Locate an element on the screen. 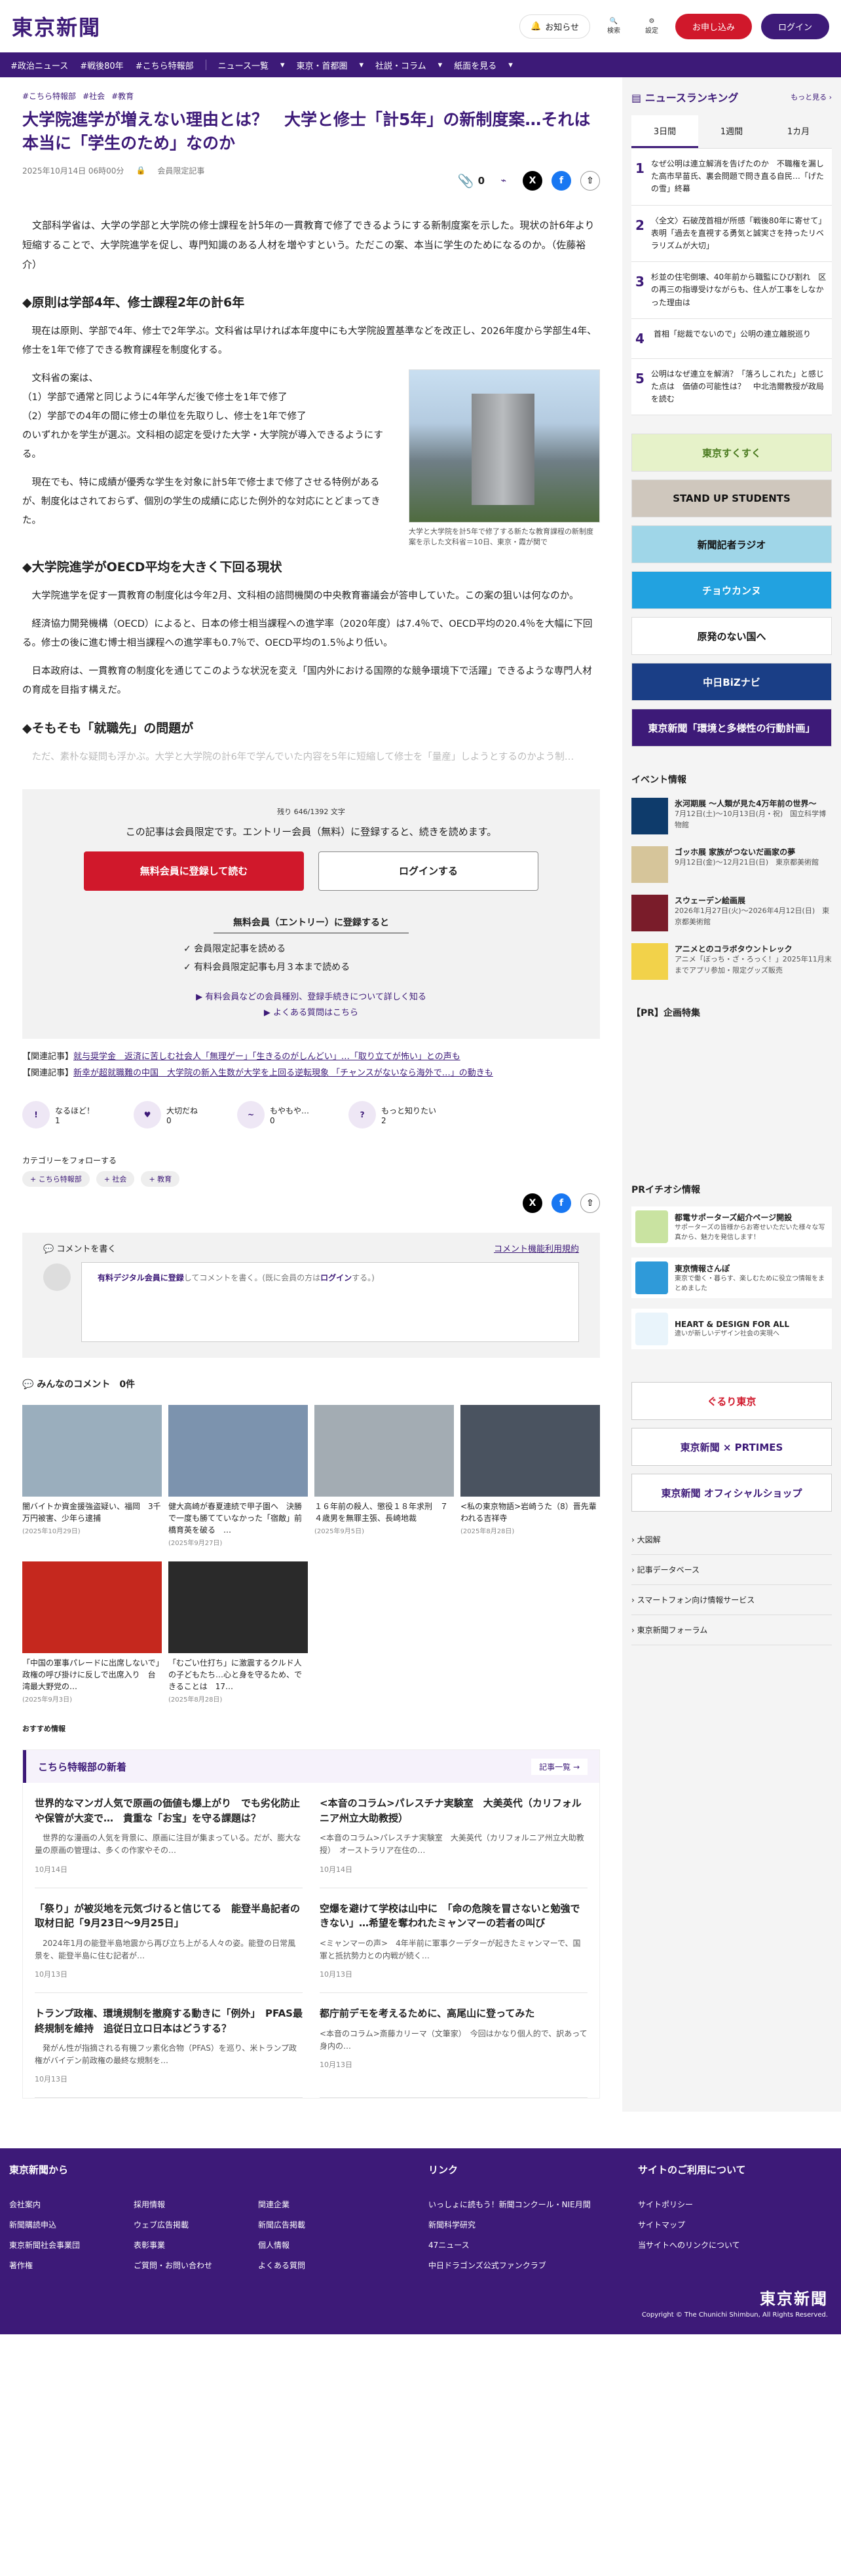  faq-link: ▶ よくある質問はこちら is located at coordinates (311, 1013).